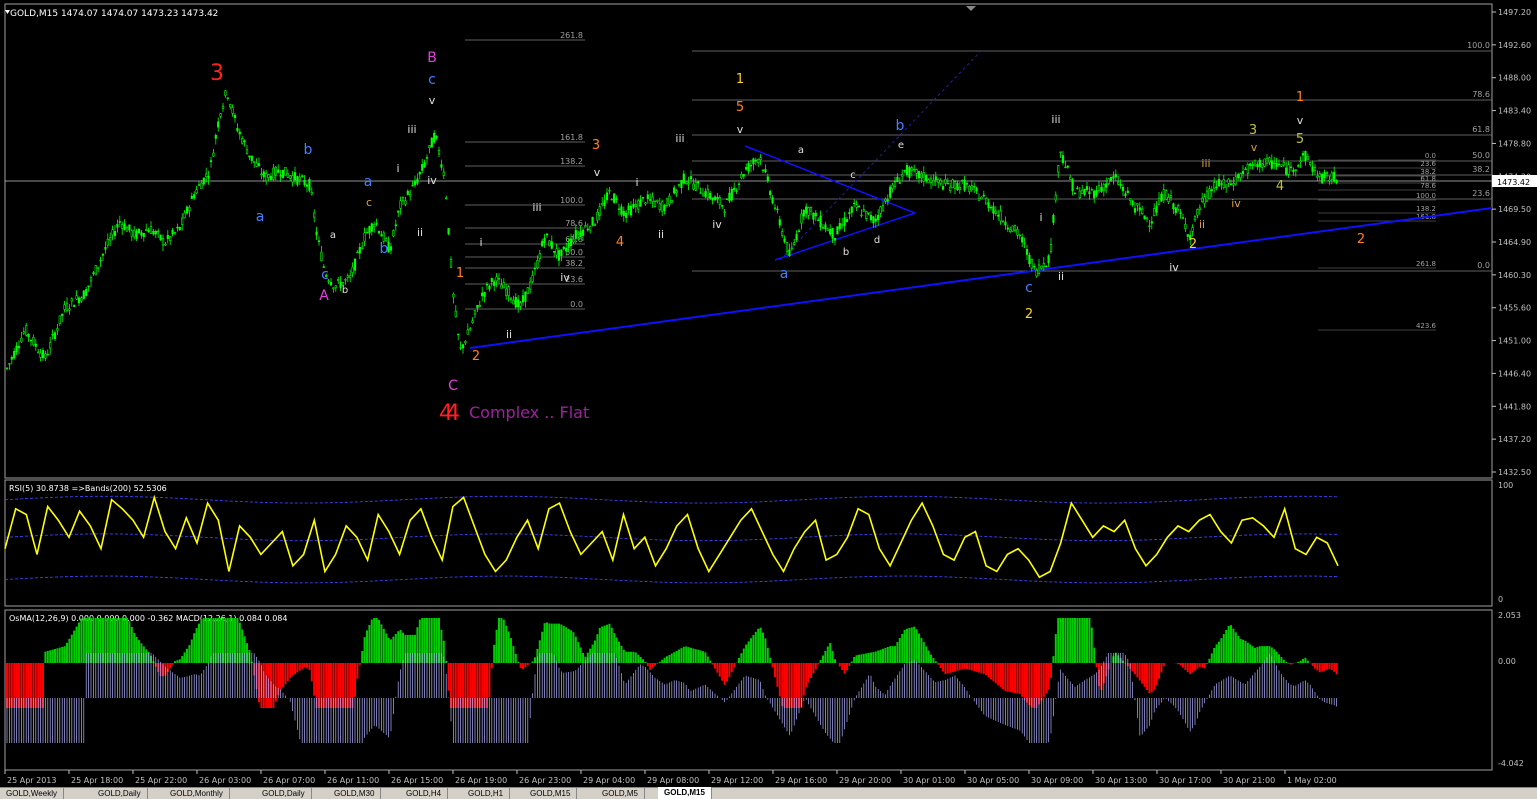 The image size is (1537, 799). Describe the element at coordinates (1430, 156) in the screenshot. I see `fib-label-right2: 0.0` at that location.